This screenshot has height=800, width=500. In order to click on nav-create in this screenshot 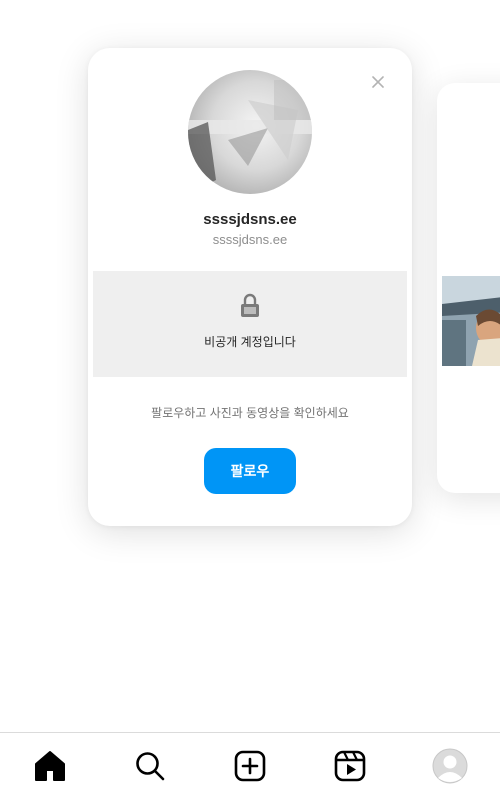, I will do `click(250, 766)`.